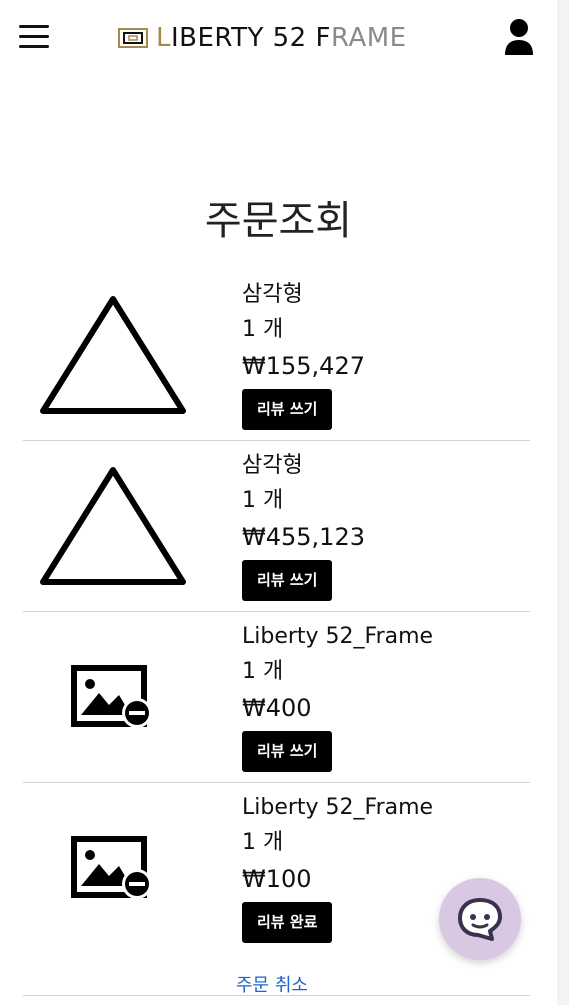  I want to click on review-complete-button: 리뷰 완료, so click(287, 922).